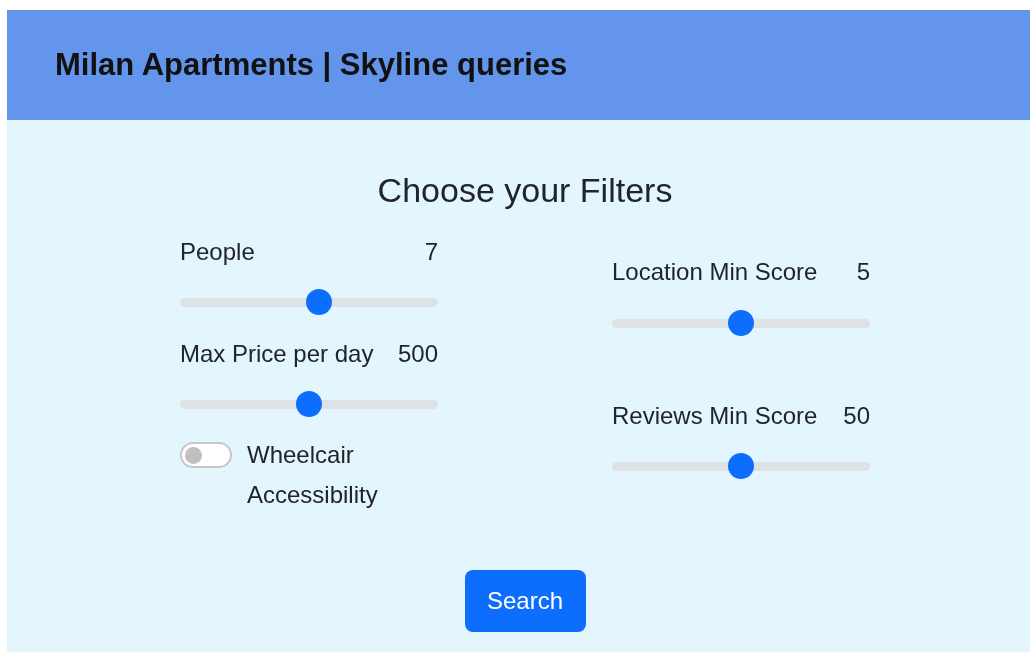 This screenshot has height=652, width=1030. Describe the element at coordinates (311, 64) in the screenshot. I see `app-title: Milan Apartments | Skyline queries` at that location.